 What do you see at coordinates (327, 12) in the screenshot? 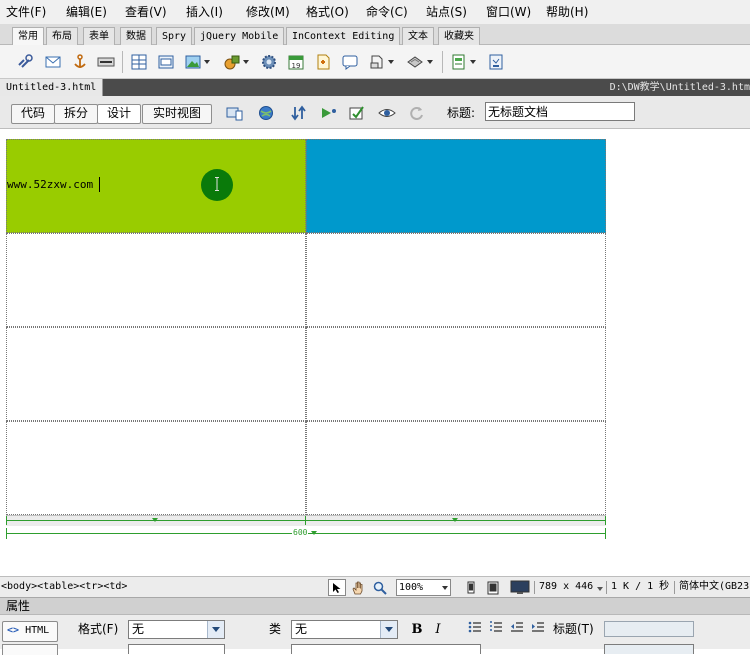
I see `menu-format: 格式(O)` at bounding box center [327, 12].